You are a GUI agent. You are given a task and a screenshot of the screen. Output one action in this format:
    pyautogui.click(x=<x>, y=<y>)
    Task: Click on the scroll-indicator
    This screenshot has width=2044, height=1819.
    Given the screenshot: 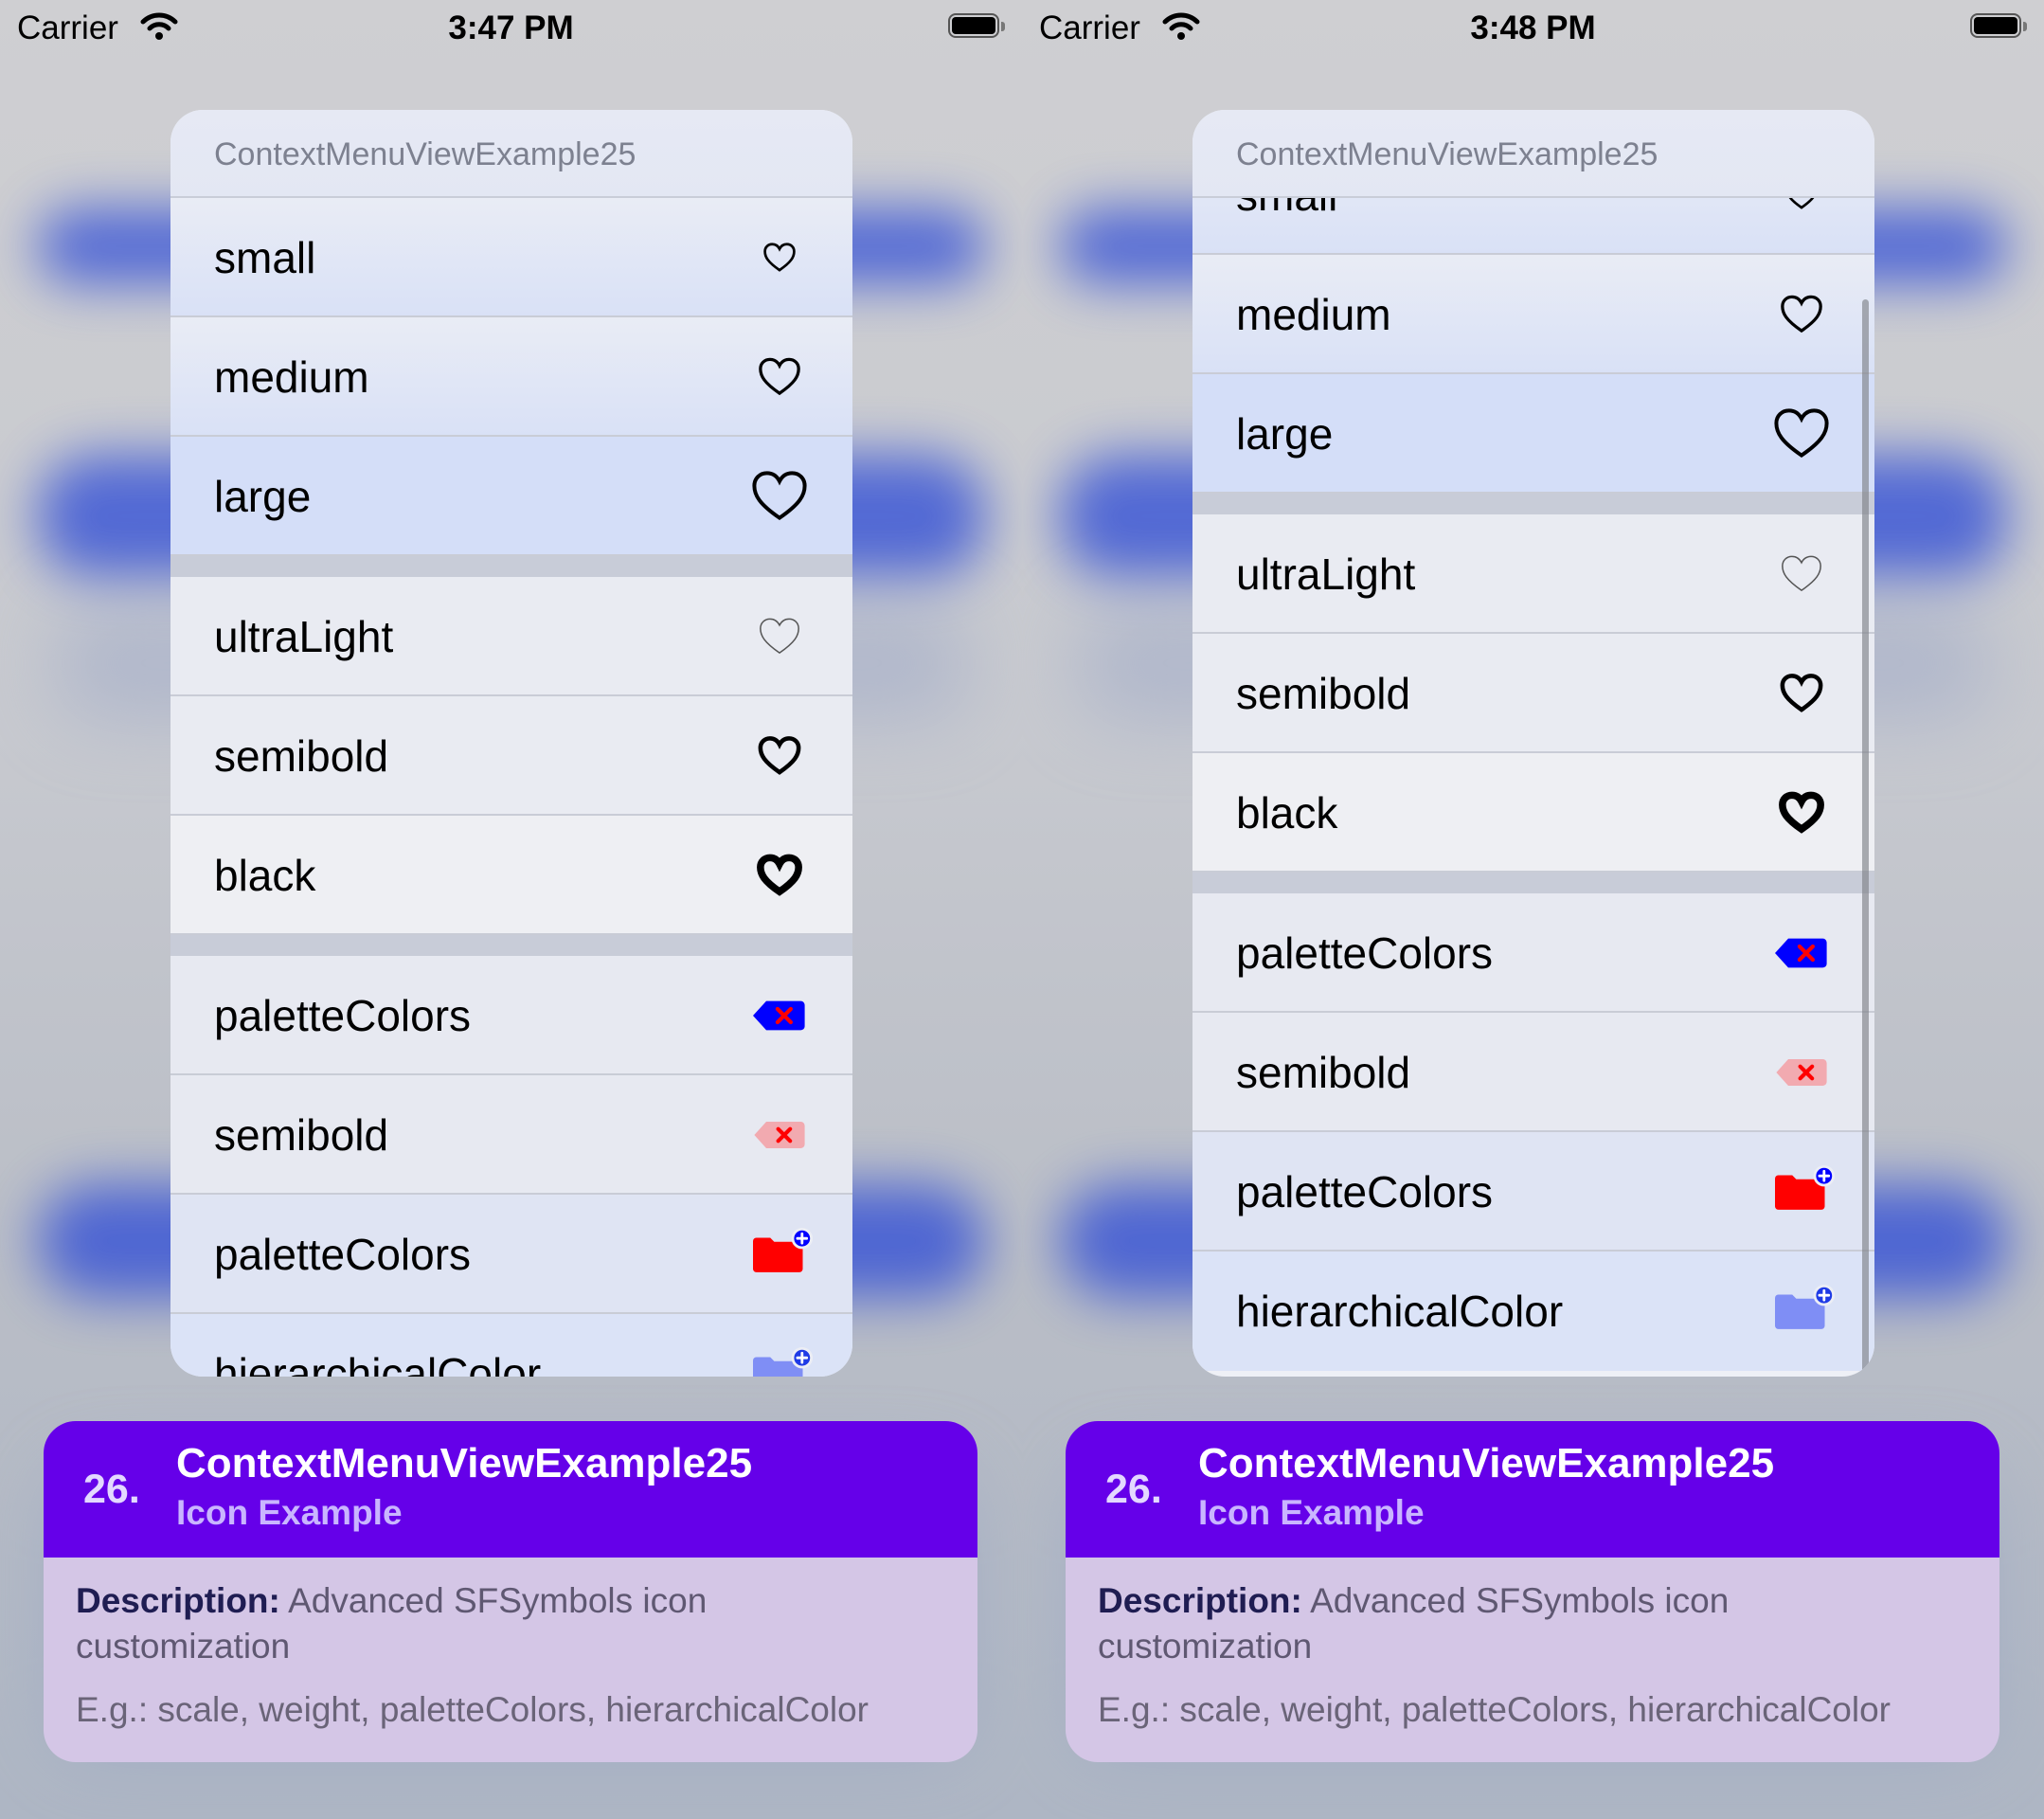 What is the action you would take?
    pyautogui.click(x=1865, y=838)
    